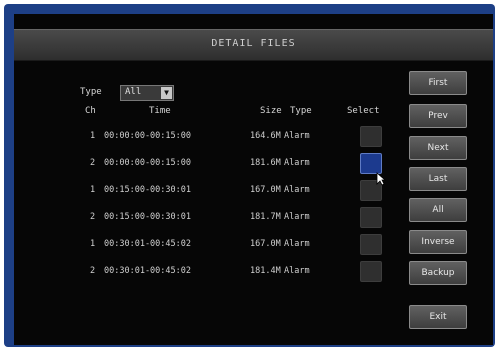 This screenshot has width=499, height=351. I want to click on exit-button: Exit, so click(438, 317).